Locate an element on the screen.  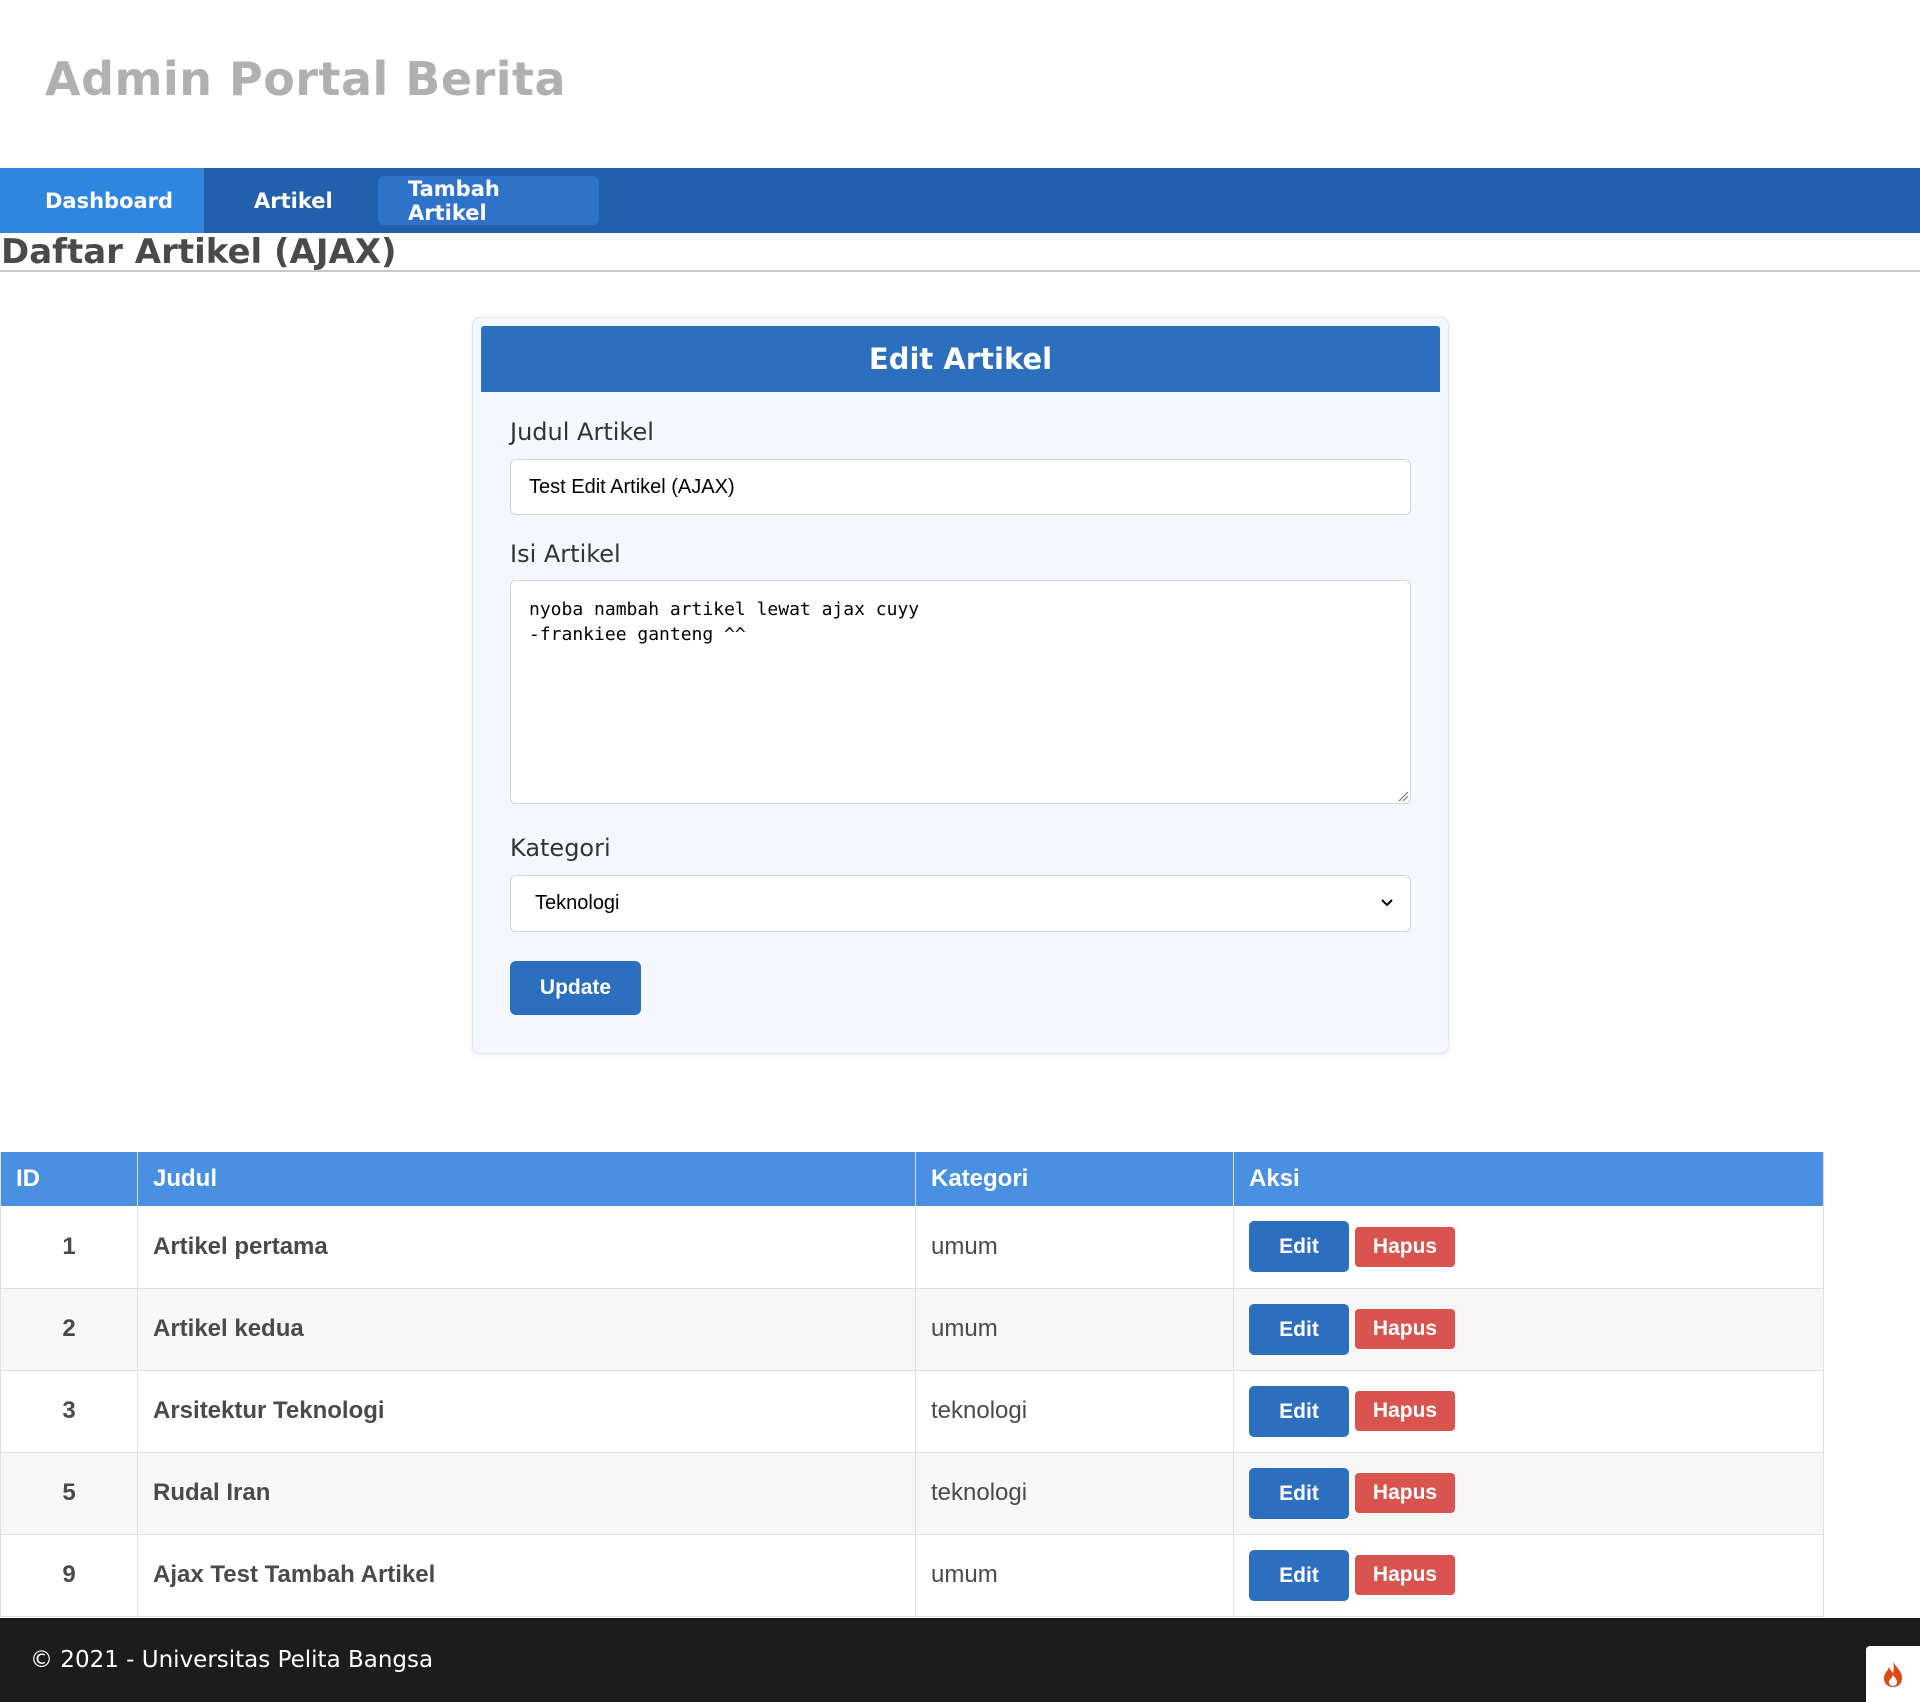
footer-copyright: © 2021 - Universitas Pelita Bangsa is located at coordinates (232, 1660).